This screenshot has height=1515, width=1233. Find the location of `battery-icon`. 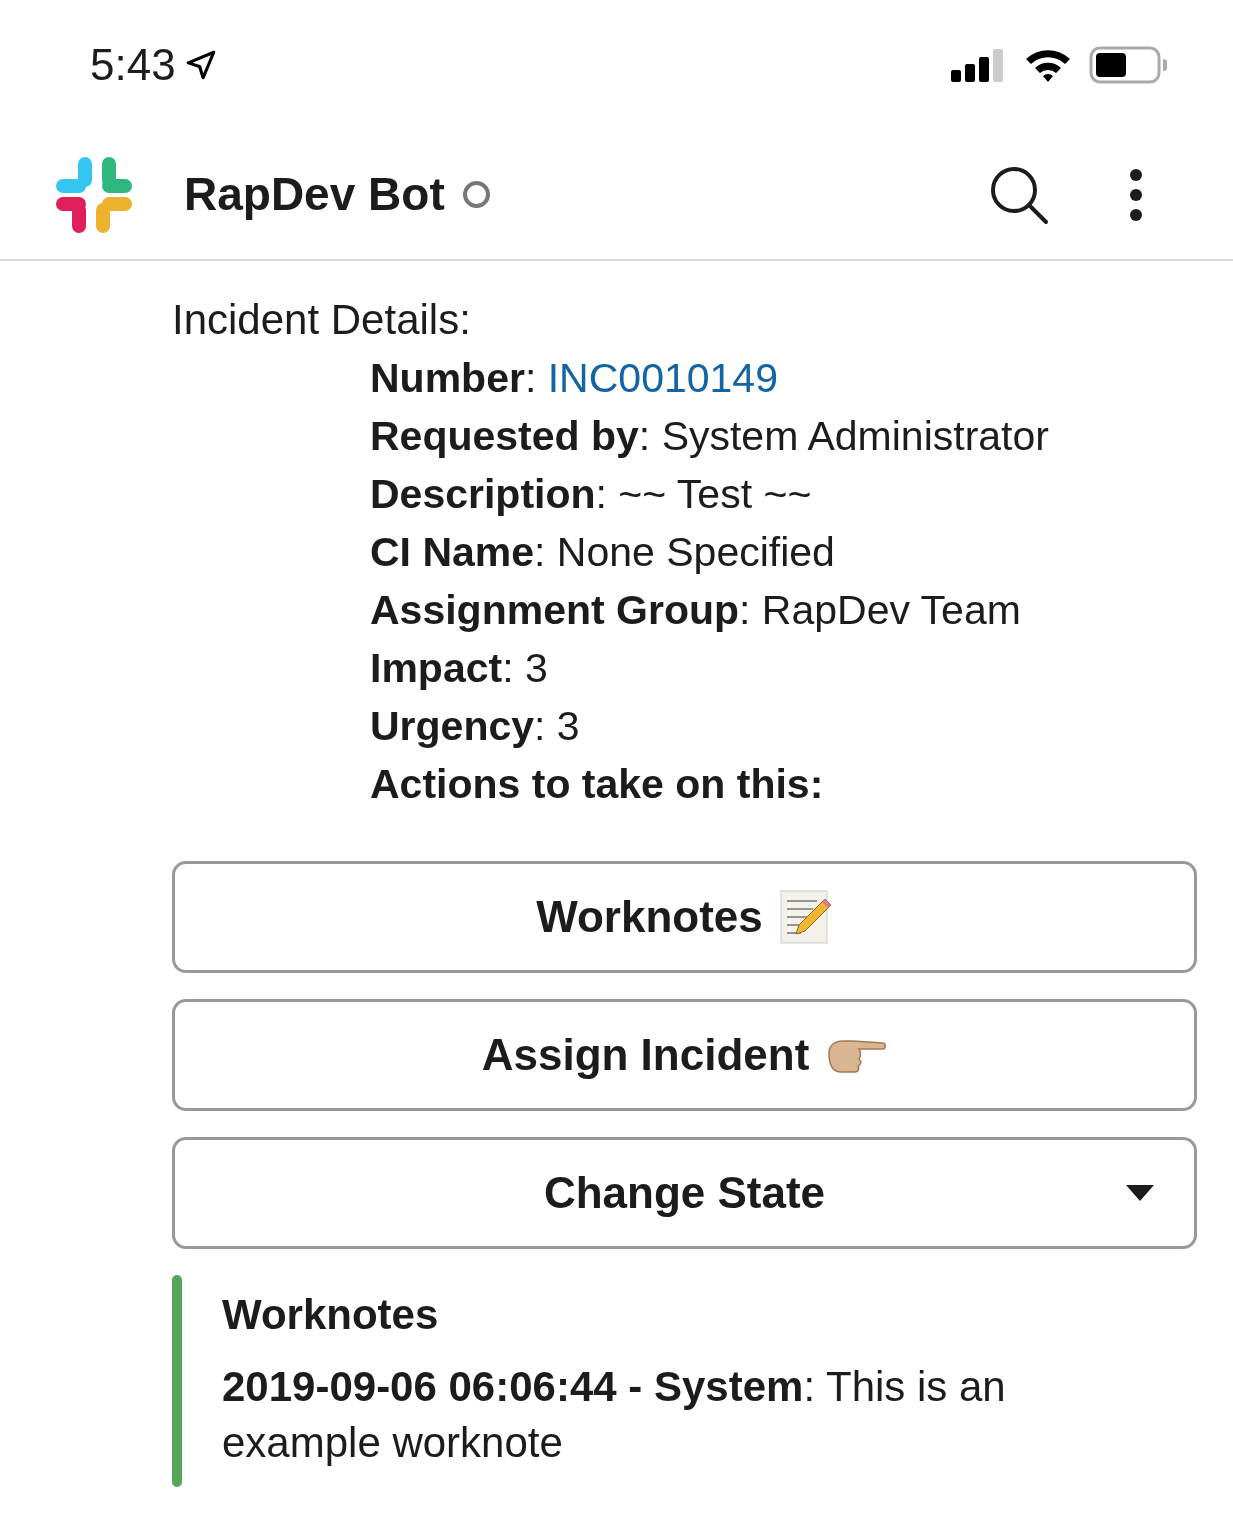

battery-icon is located at coordinates (1128, 65).